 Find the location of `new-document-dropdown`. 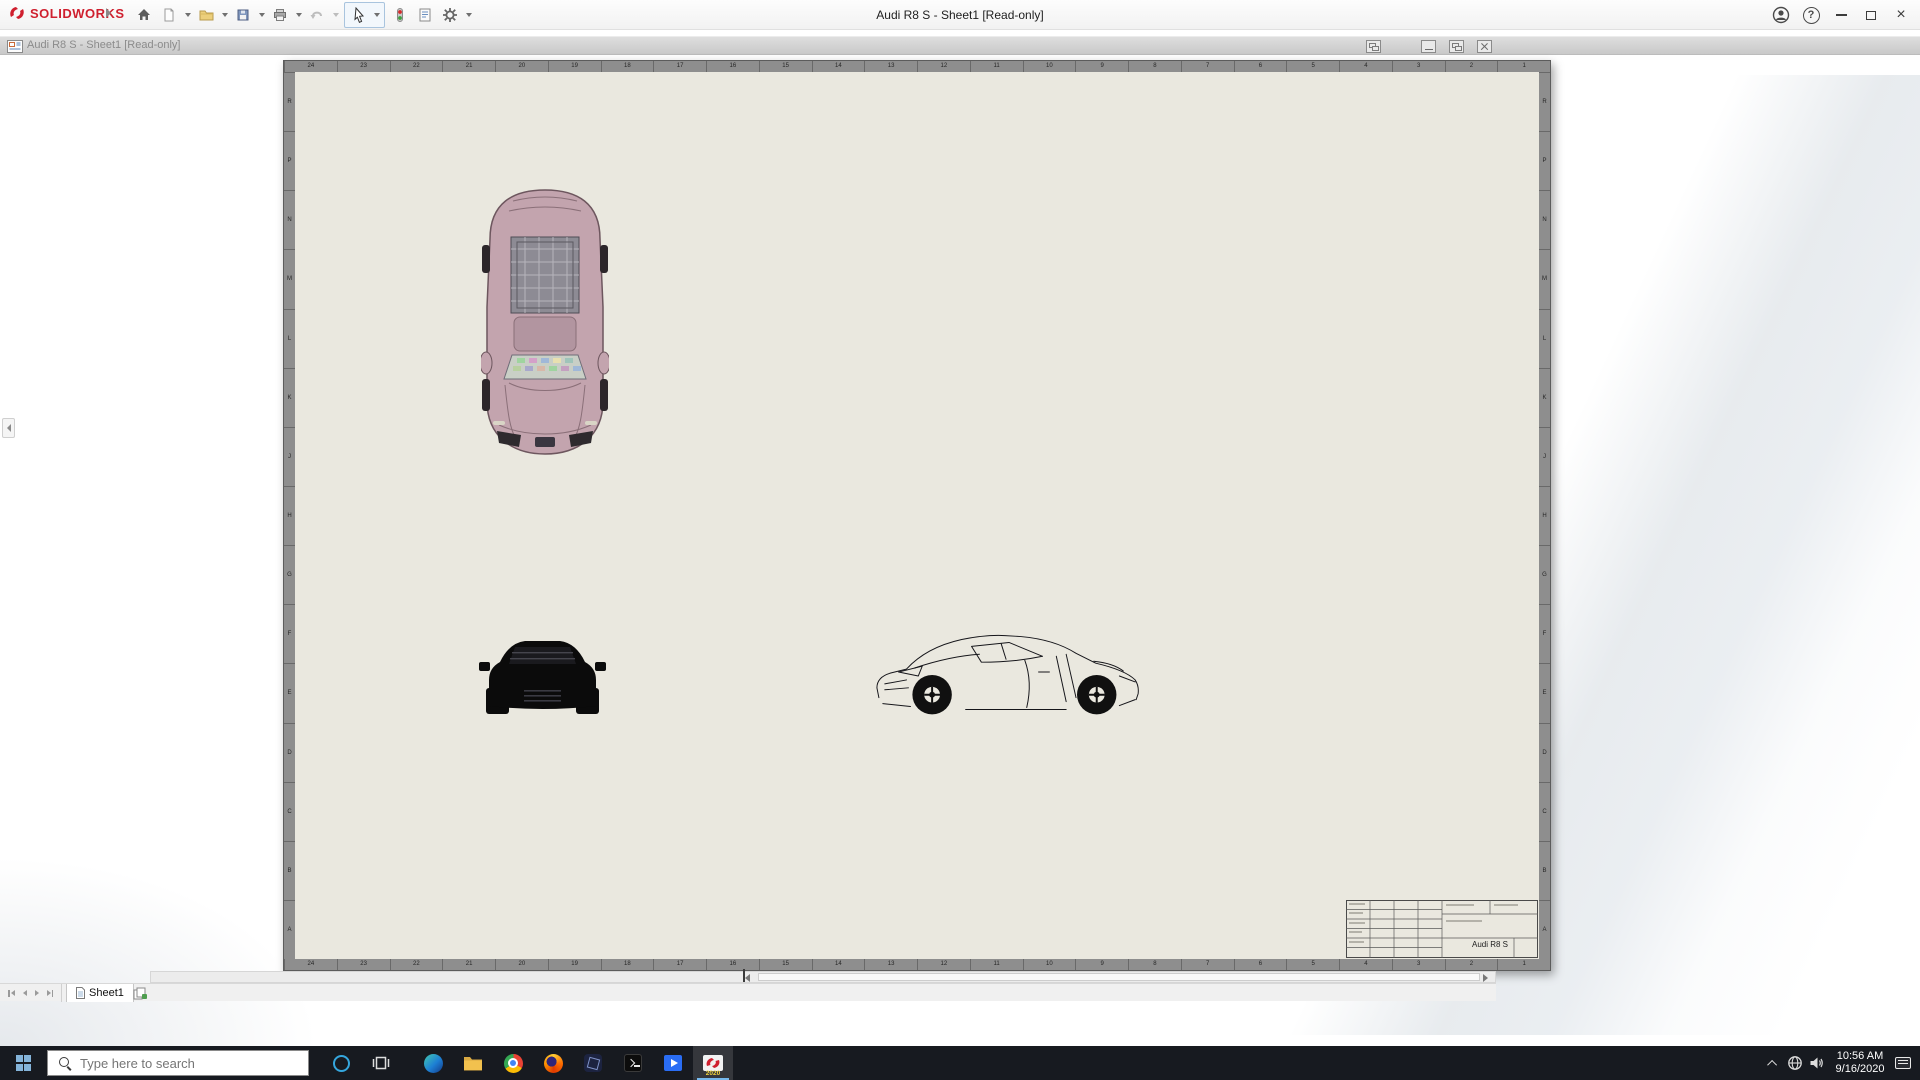

new-document-dropdown is located at coordinates (187, 15).